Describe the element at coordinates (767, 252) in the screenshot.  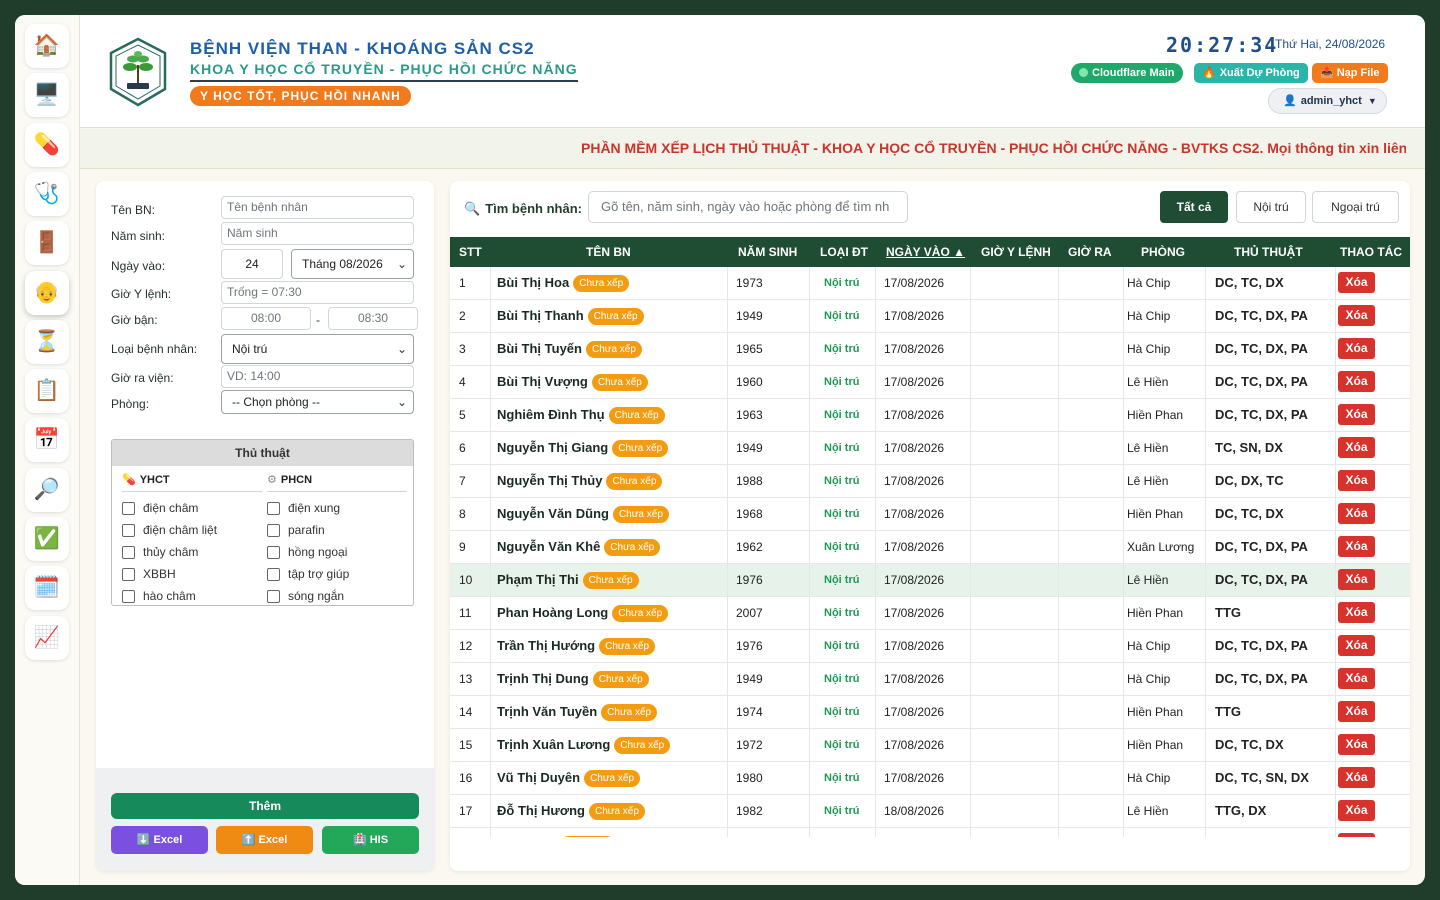
I see `col-birth-year: NĂM SINH` at that location.